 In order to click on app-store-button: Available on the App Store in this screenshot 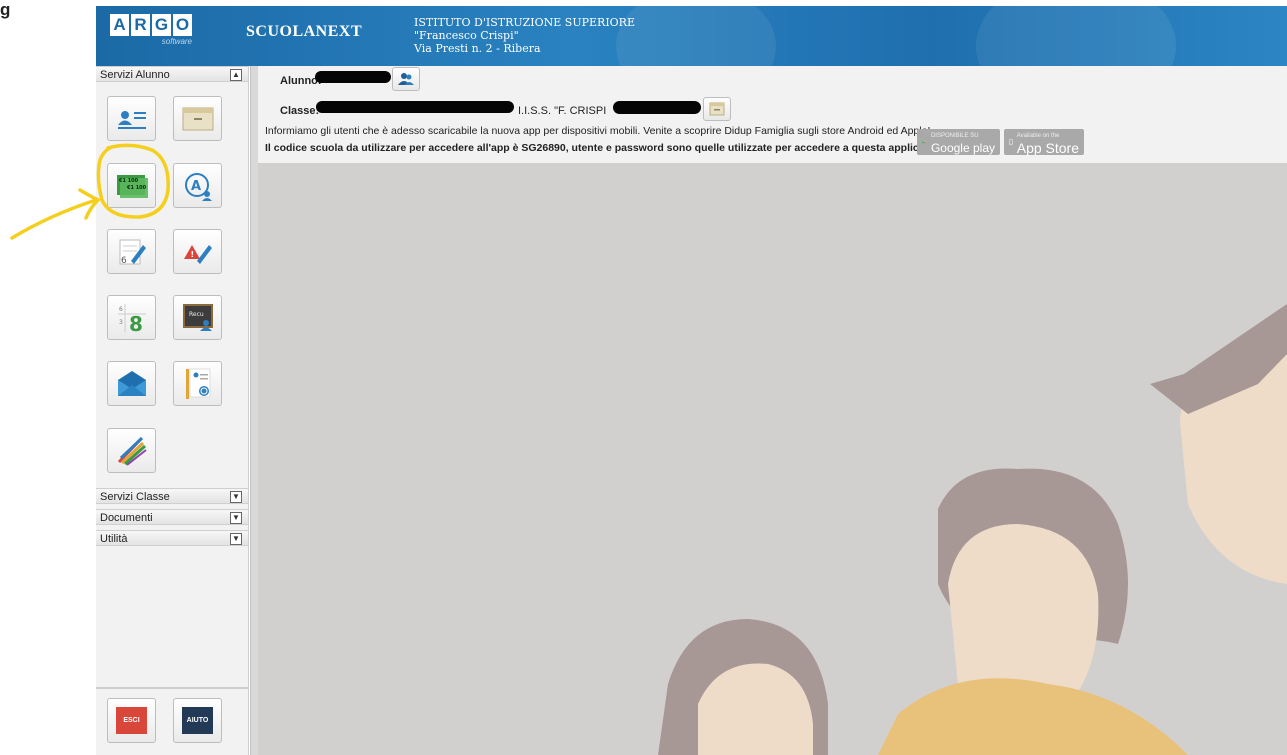, I will do `click(1044, 142)`.